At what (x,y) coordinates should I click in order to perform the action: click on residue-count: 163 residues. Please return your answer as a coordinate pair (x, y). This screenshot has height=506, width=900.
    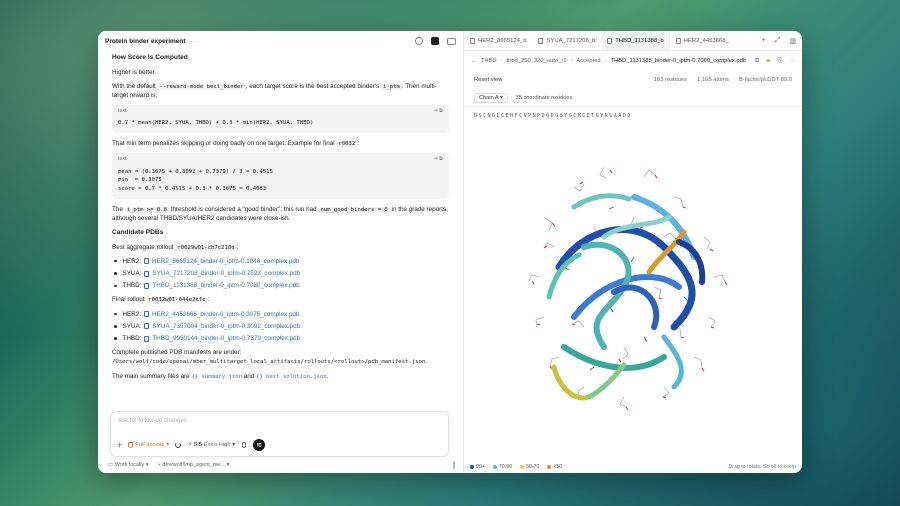
    Looking at the image, I should click on (670, 80).